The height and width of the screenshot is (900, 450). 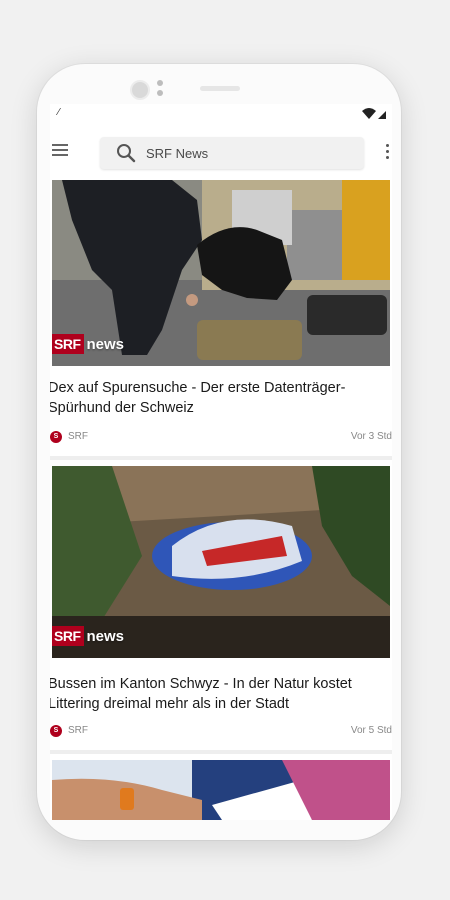 I want to click on article-meta: S SRF Vor 5 Std, so click(x=221, y=732).